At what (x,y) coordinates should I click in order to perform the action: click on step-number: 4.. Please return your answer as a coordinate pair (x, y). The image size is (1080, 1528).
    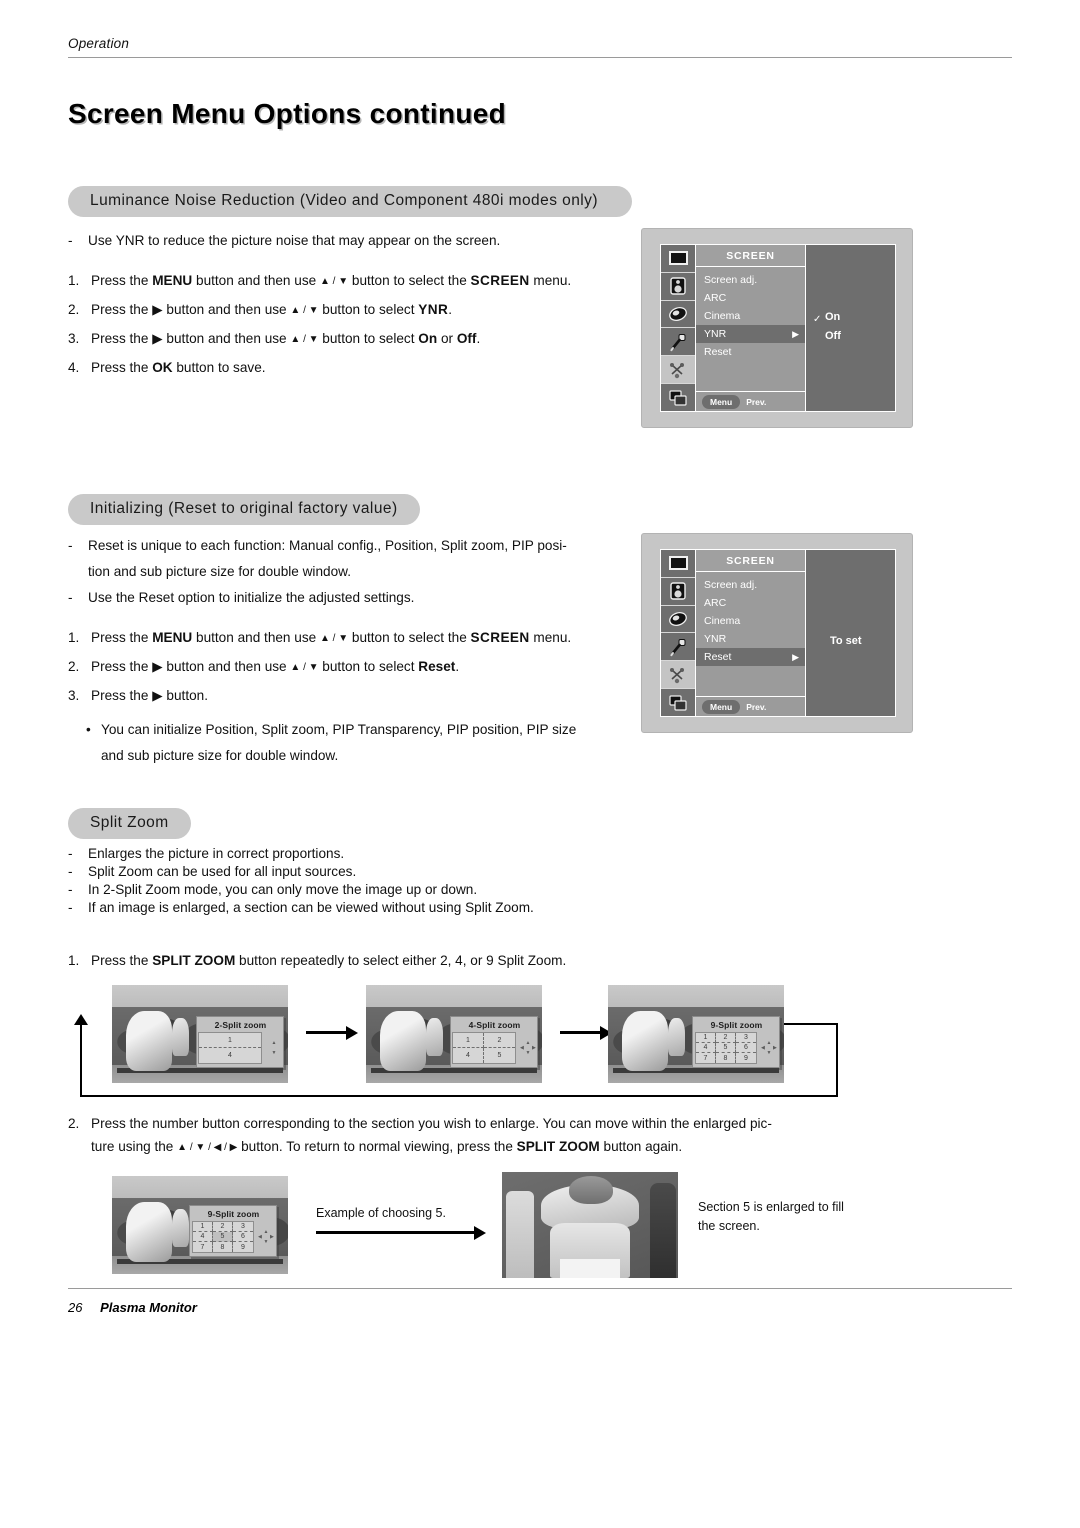
    Looking at the image, I should click on (74, 367).